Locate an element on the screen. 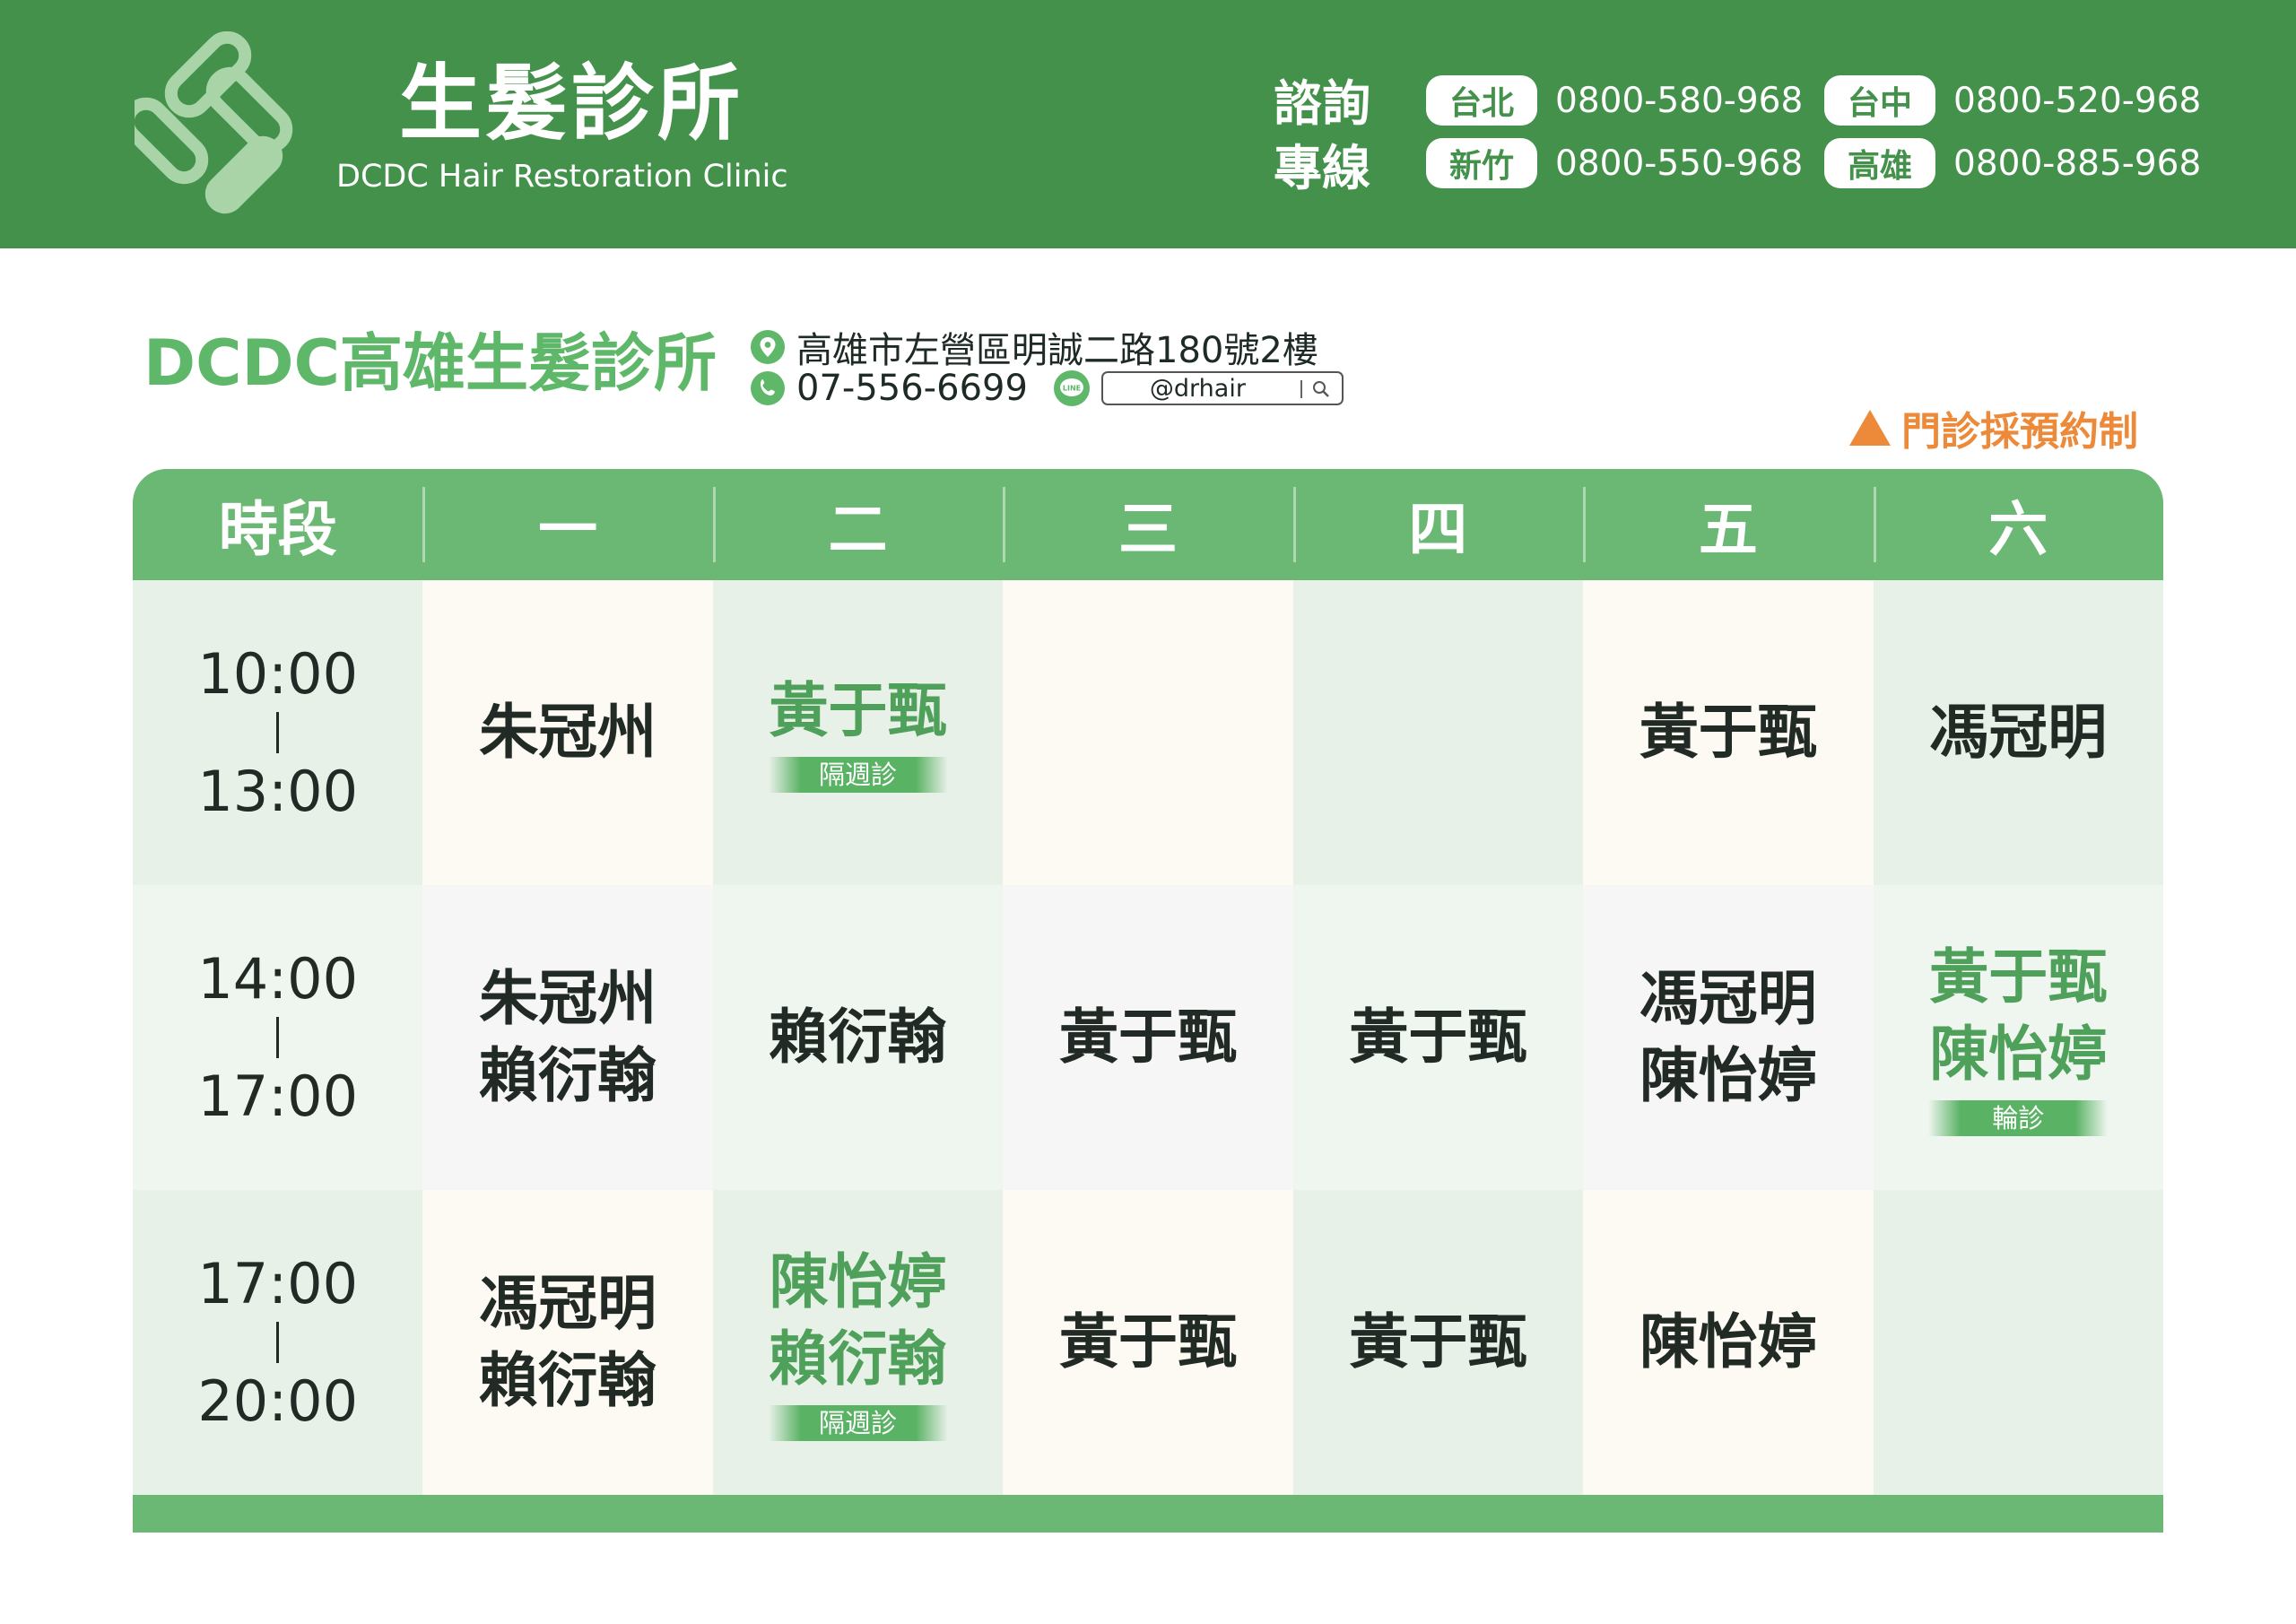  time-end: 20:00 is located at coordinates (278, 1401).